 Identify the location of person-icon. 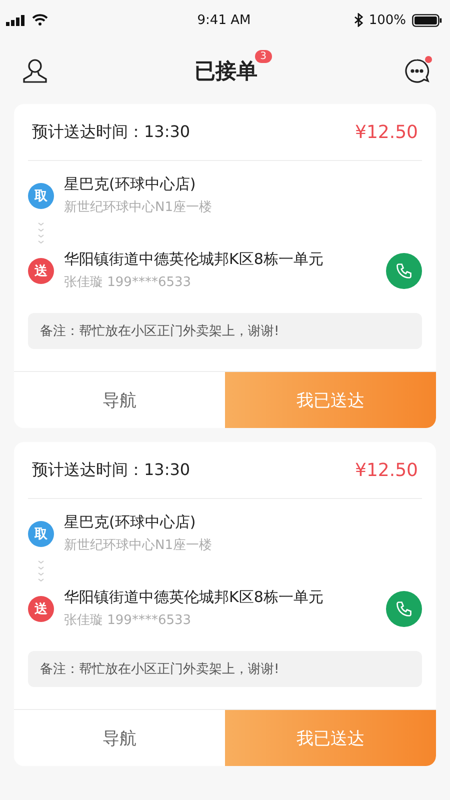
(35, 71).